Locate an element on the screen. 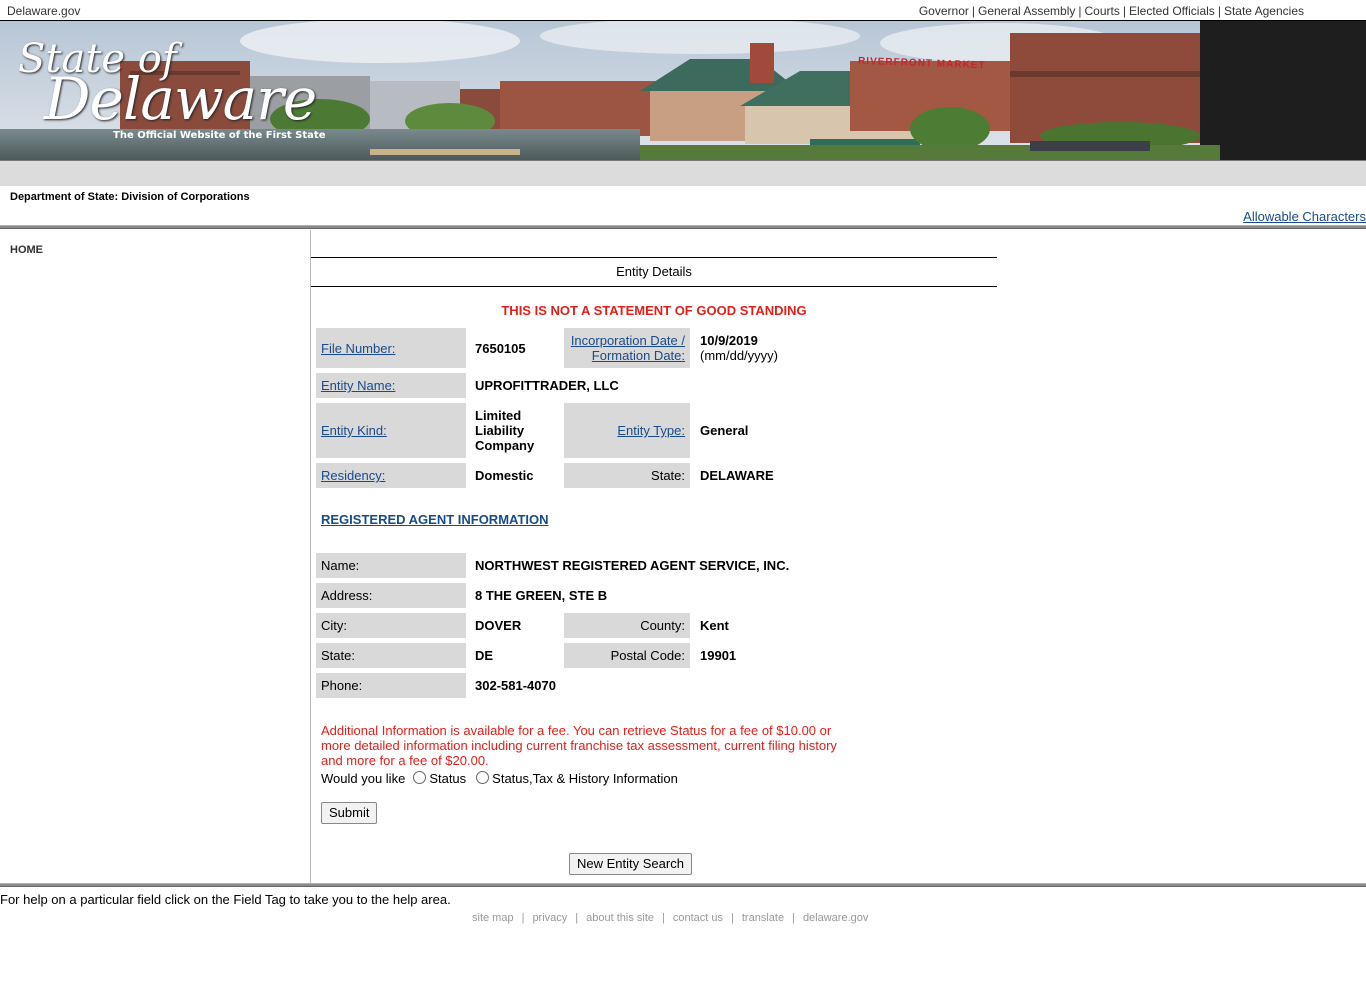 This screenshot has width=1366, height=1000. entity-state-value: DELAWARE is located at coordinates (737, 475).